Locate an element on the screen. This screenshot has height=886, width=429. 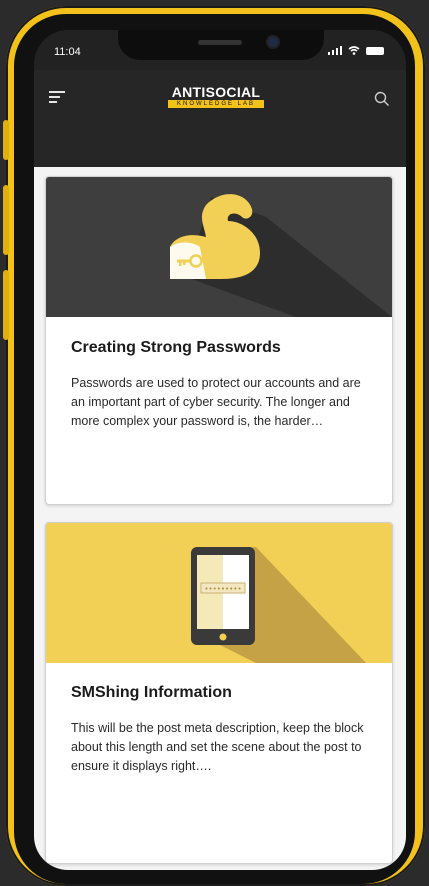
front-camera is located at coordinates (273, 42).